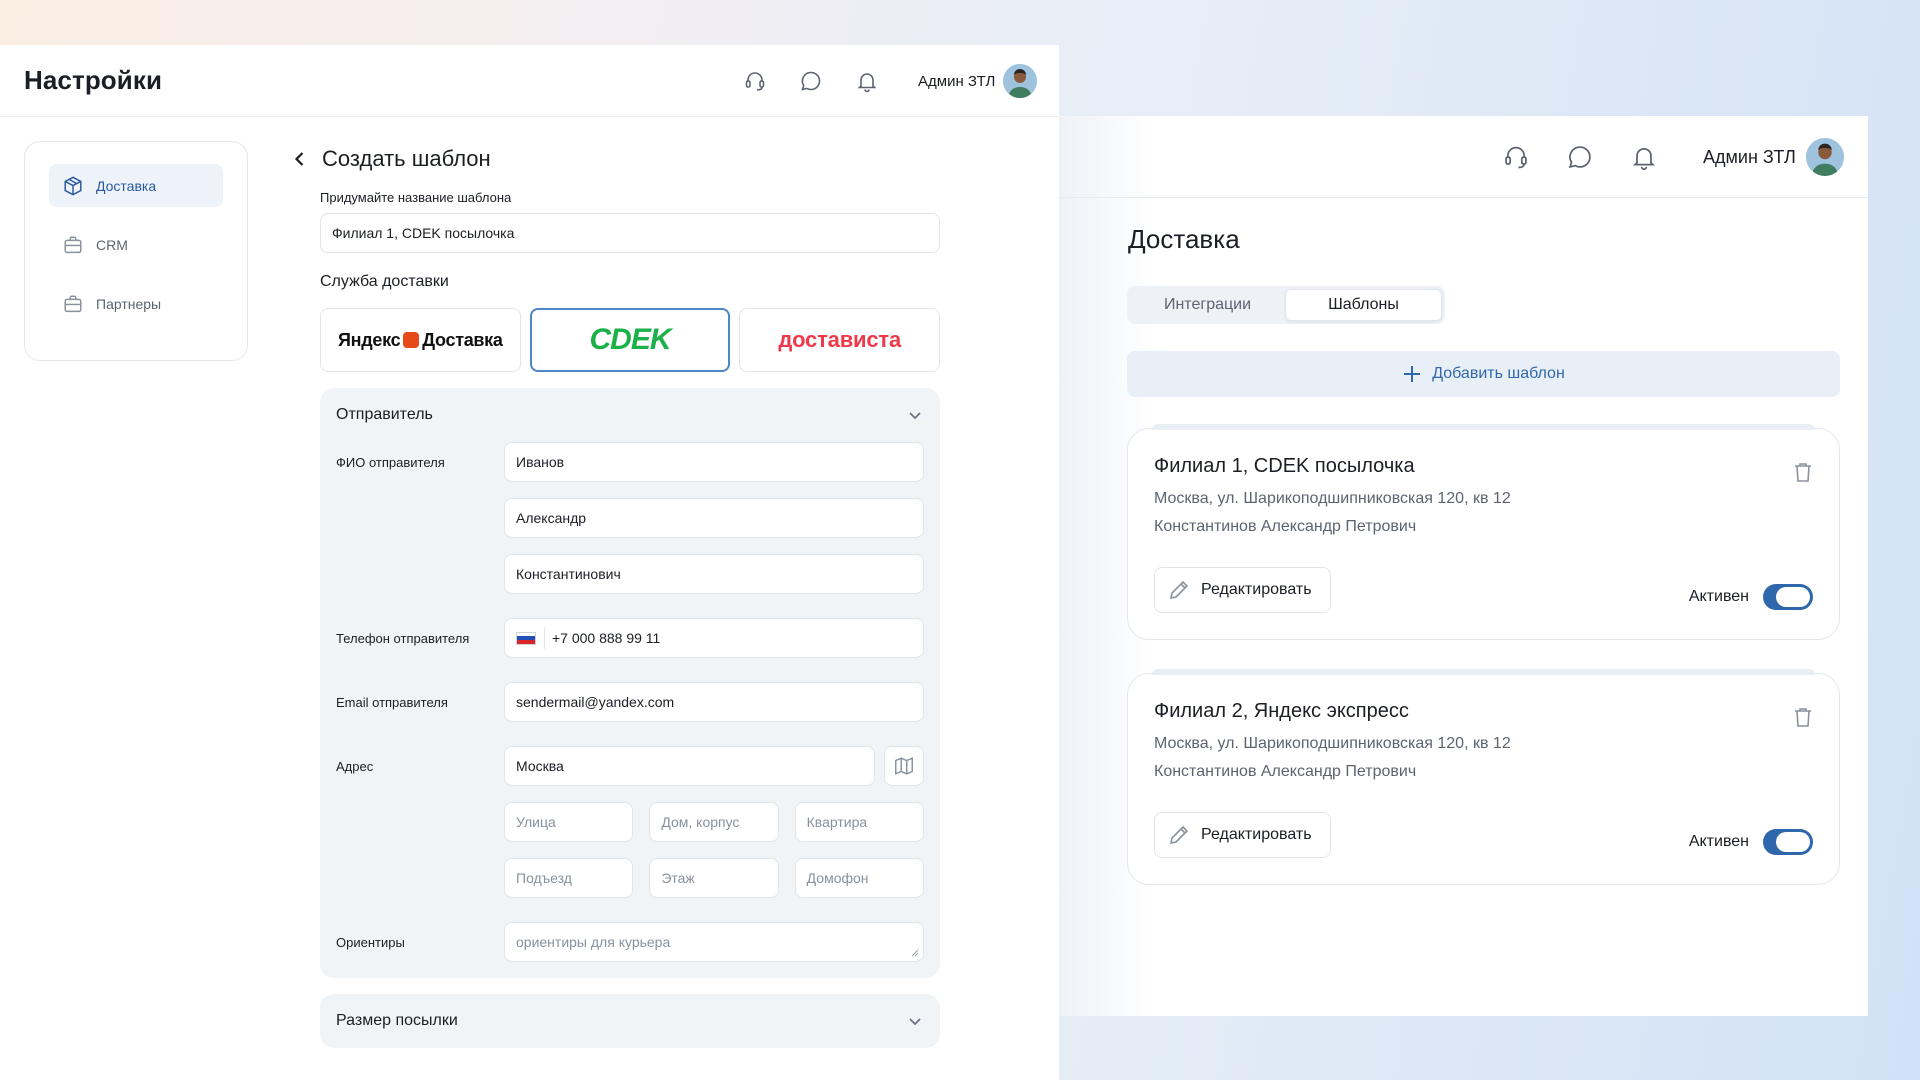 The width and height of the screenshot is (1920, 1080). Describe the element at coordinates (630, 415) in the screenshot. I see `sender-section-header: Отправитель` at that location.